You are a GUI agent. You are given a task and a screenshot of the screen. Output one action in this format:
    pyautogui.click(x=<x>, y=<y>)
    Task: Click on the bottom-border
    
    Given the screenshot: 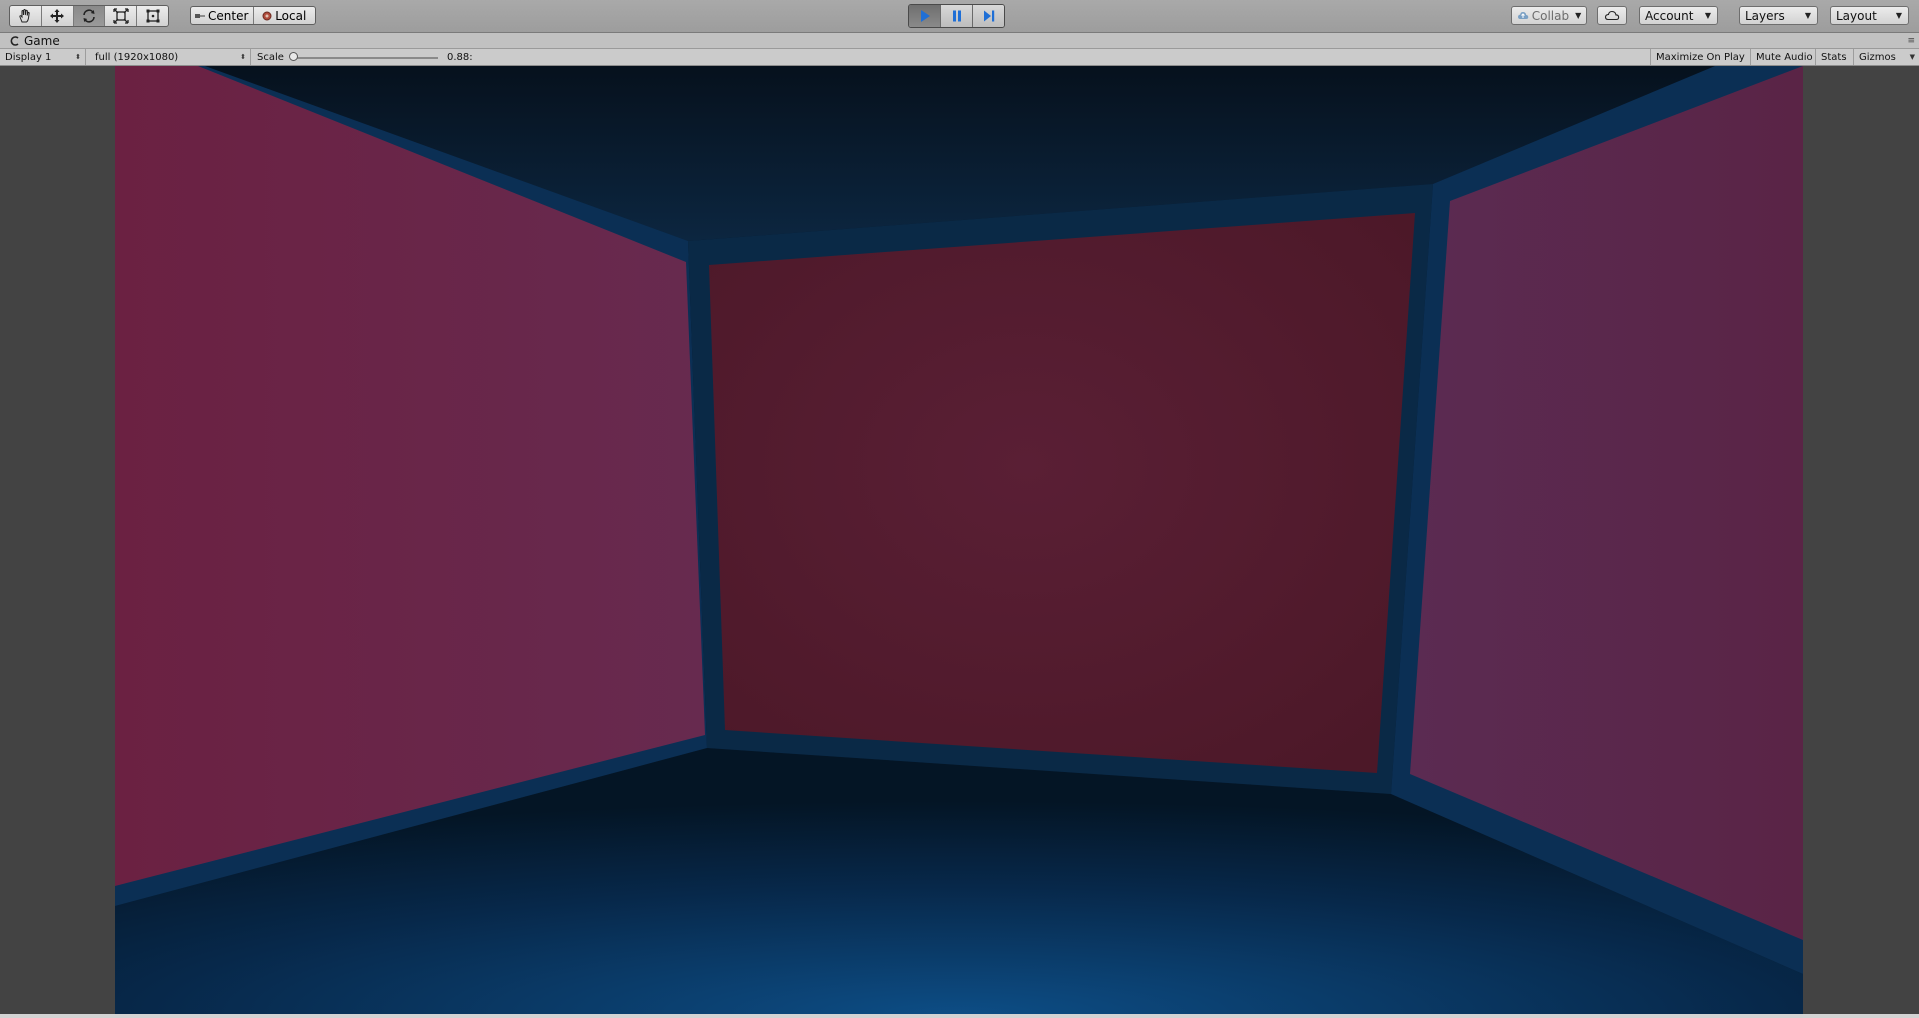 What is the action you would take?
    pyautogui.click(x=959, y=1016)
    